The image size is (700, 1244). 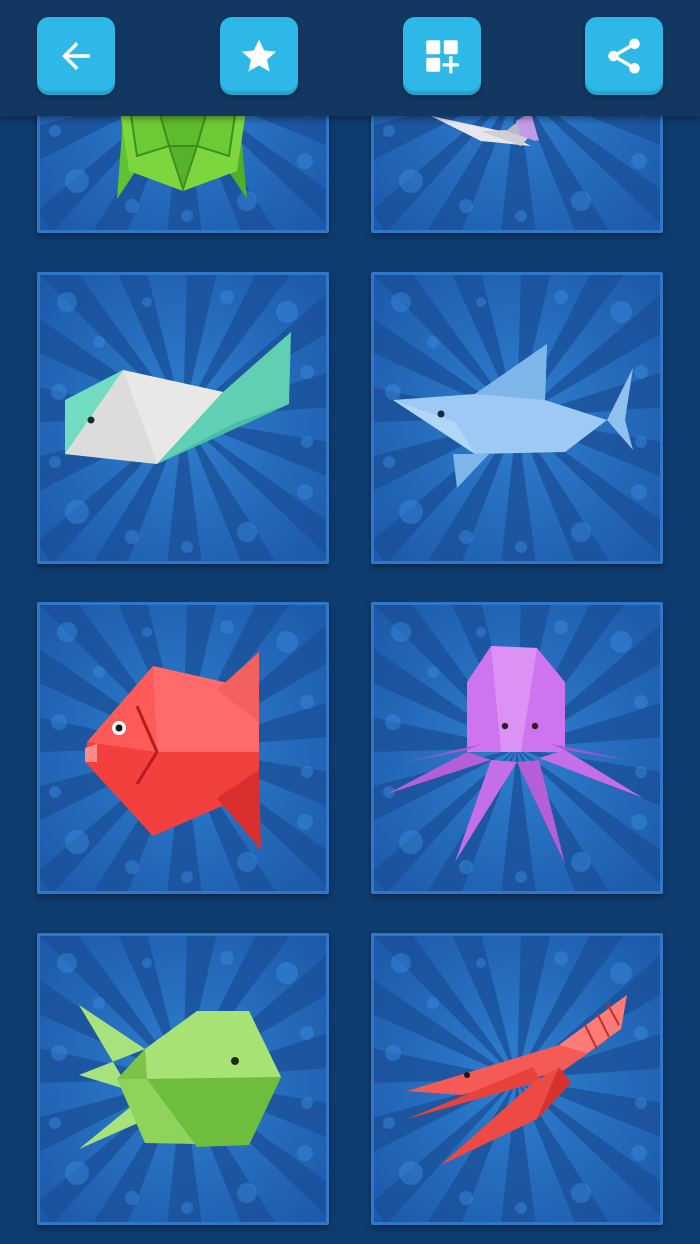 I want to click on shrimp-origami-image, so click(x=517, y=1080).